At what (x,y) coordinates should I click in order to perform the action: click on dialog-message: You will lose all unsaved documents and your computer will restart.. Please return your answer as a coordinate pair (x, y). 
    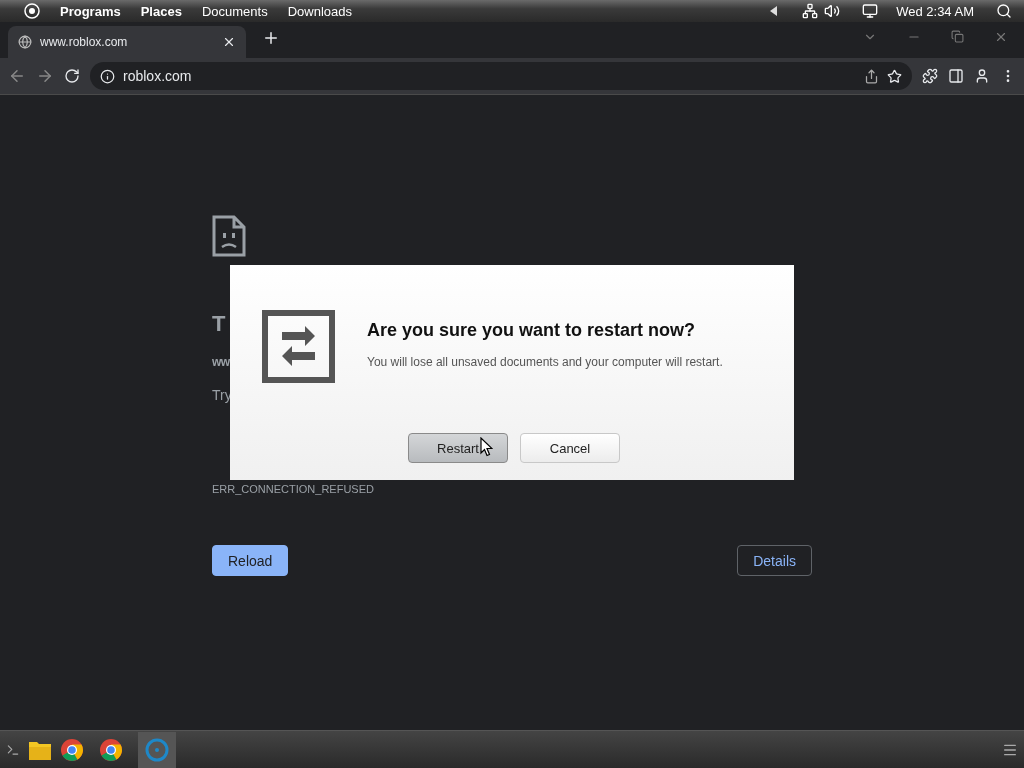
    Looking at the image, I should click on (545, 362).